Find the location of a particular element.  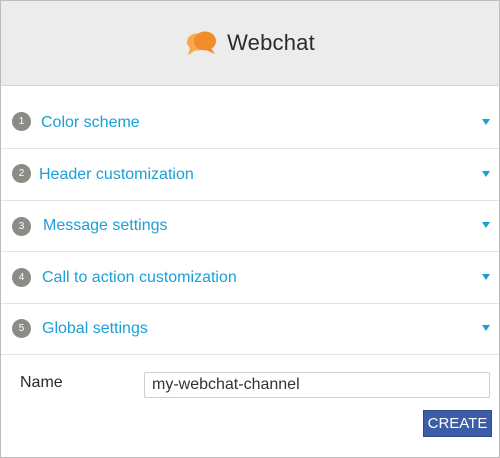

step-number-badge: 1 is located at coordinates (21, 121).